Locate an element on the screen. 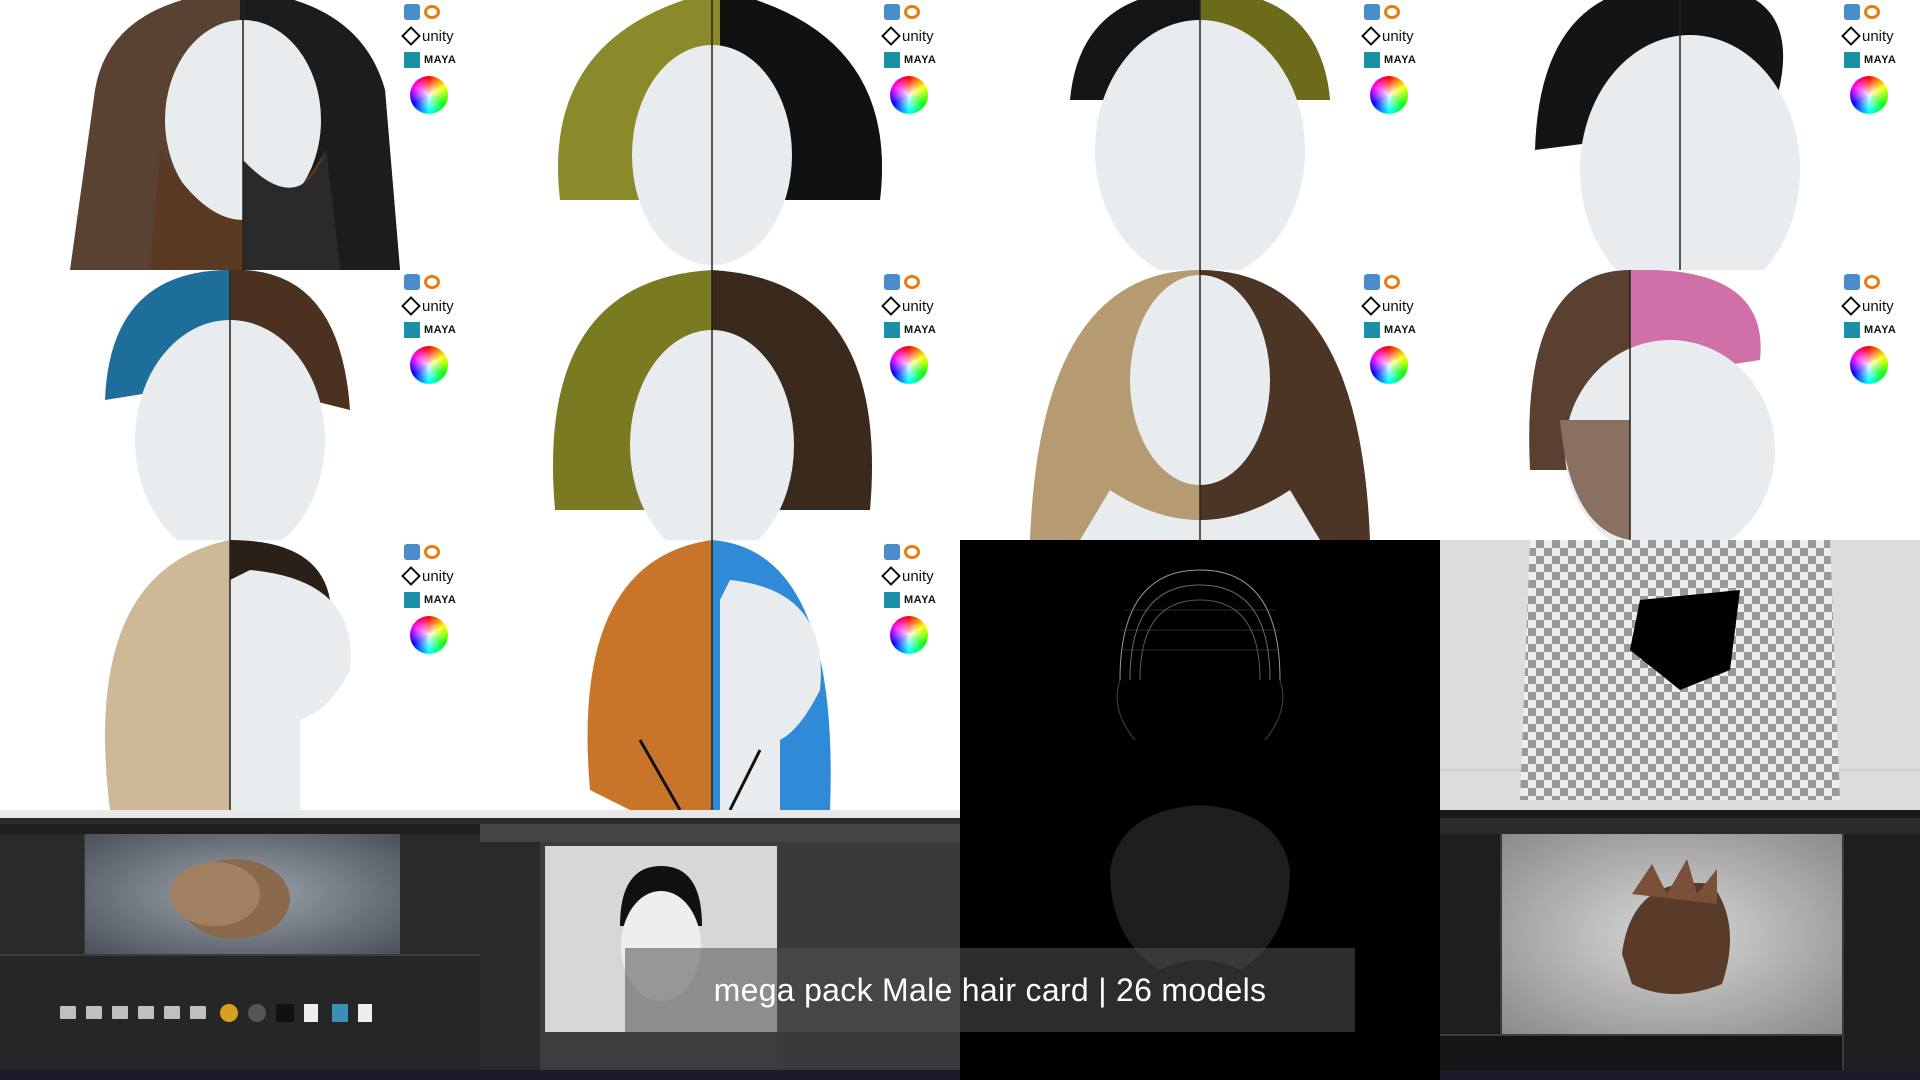  inspector-panel is located at coordinates (440, 894).